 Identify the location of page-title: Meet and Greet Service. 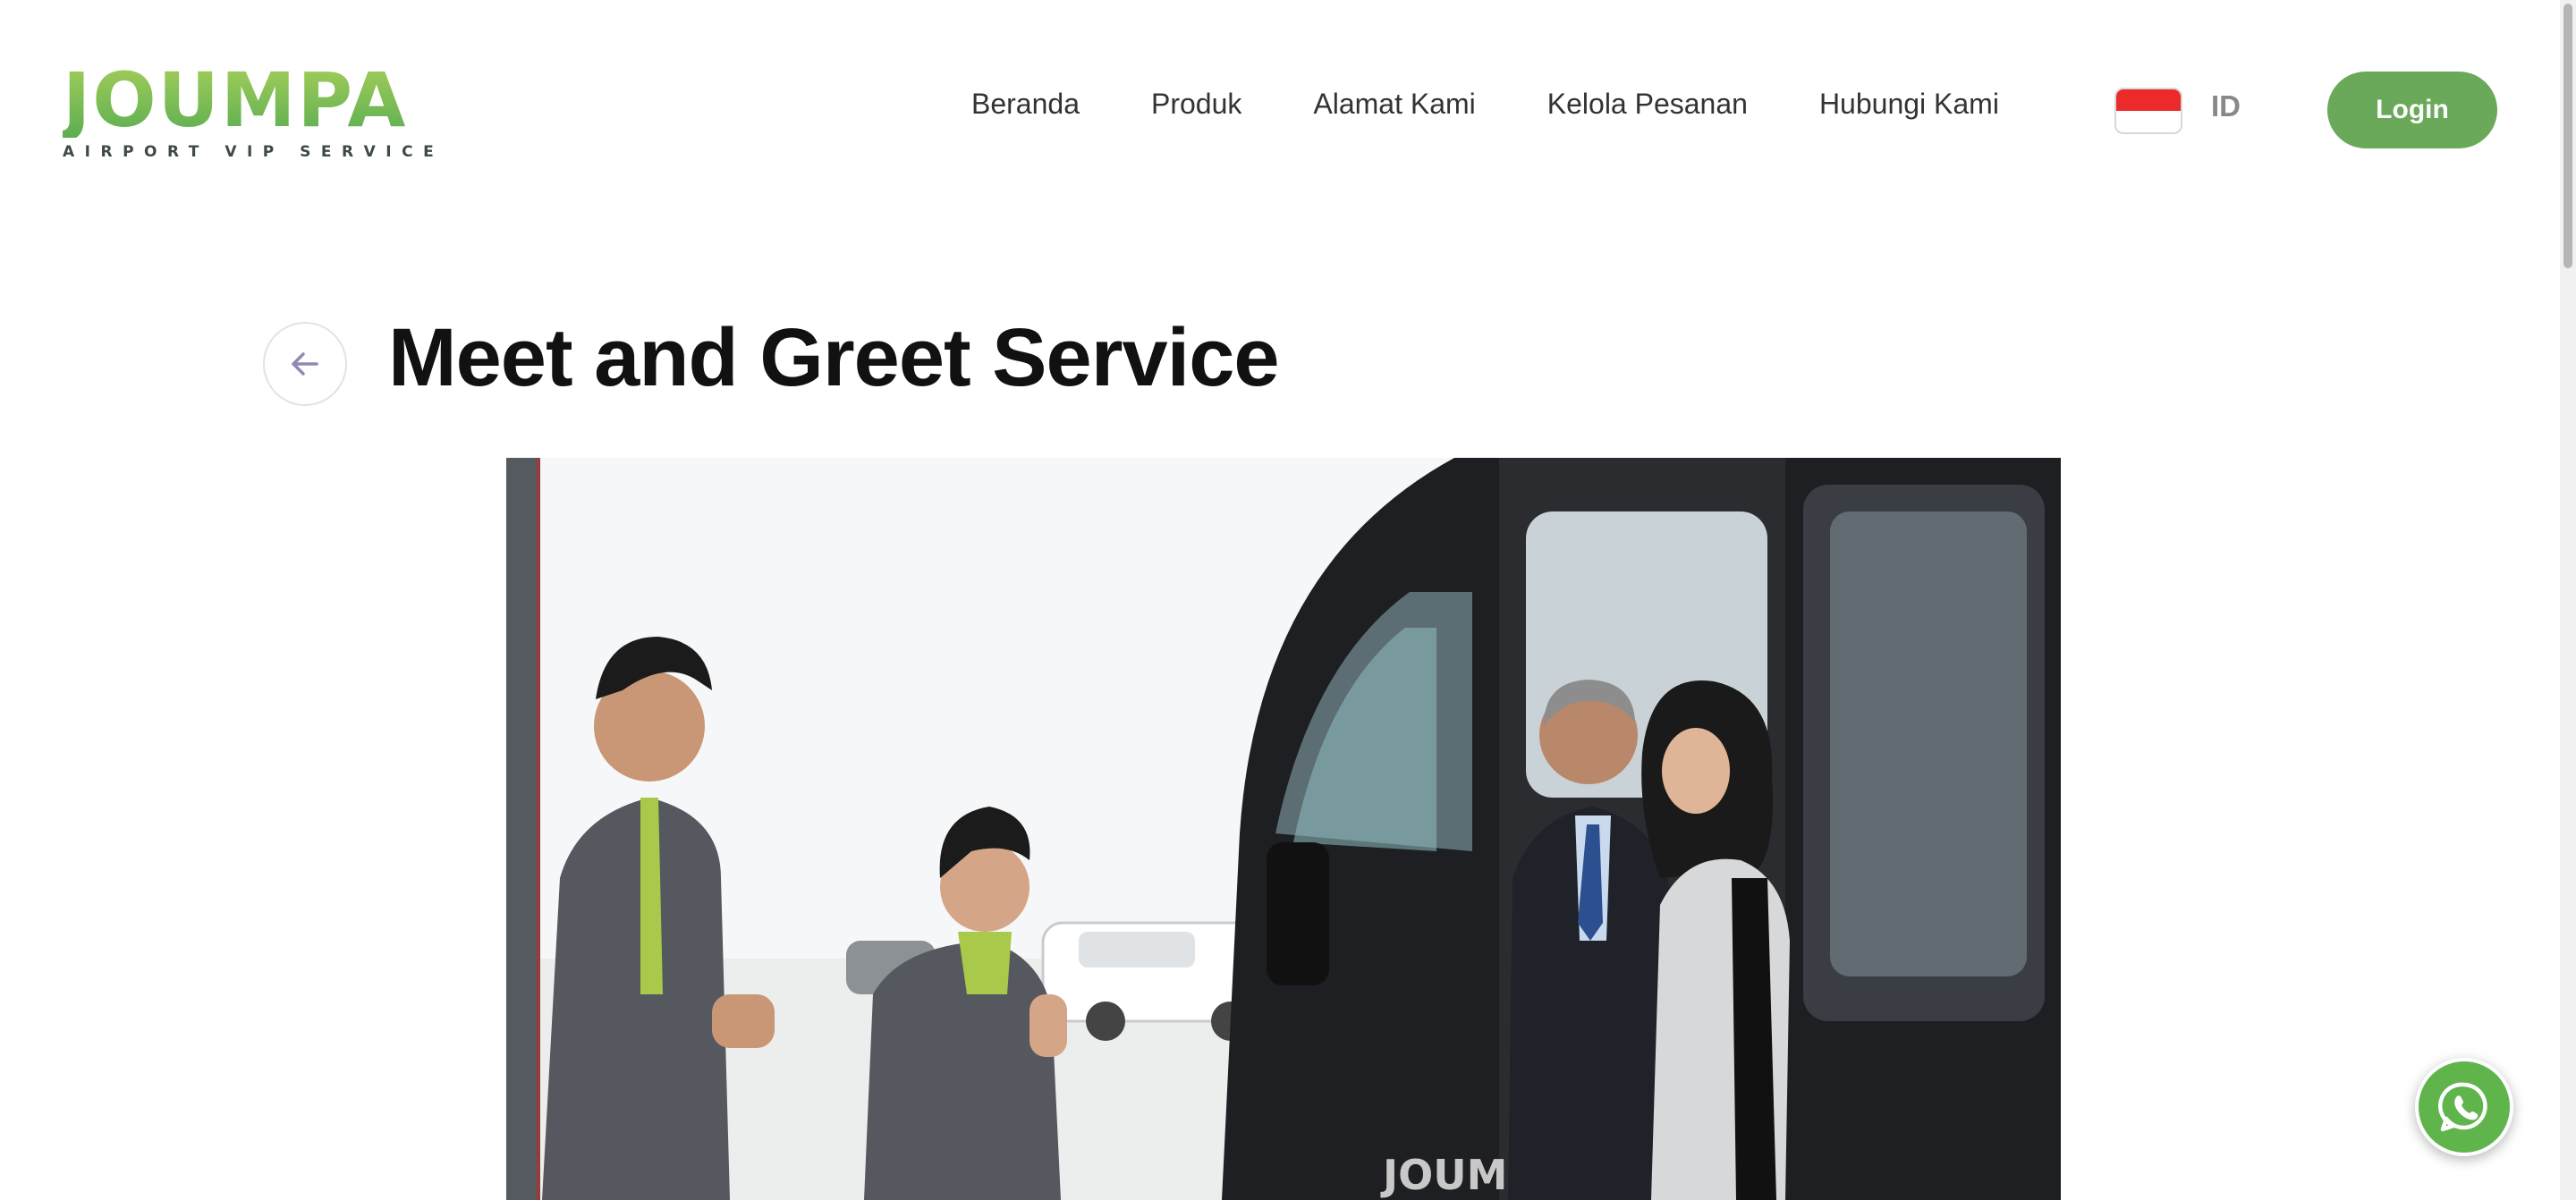
(834, 357).